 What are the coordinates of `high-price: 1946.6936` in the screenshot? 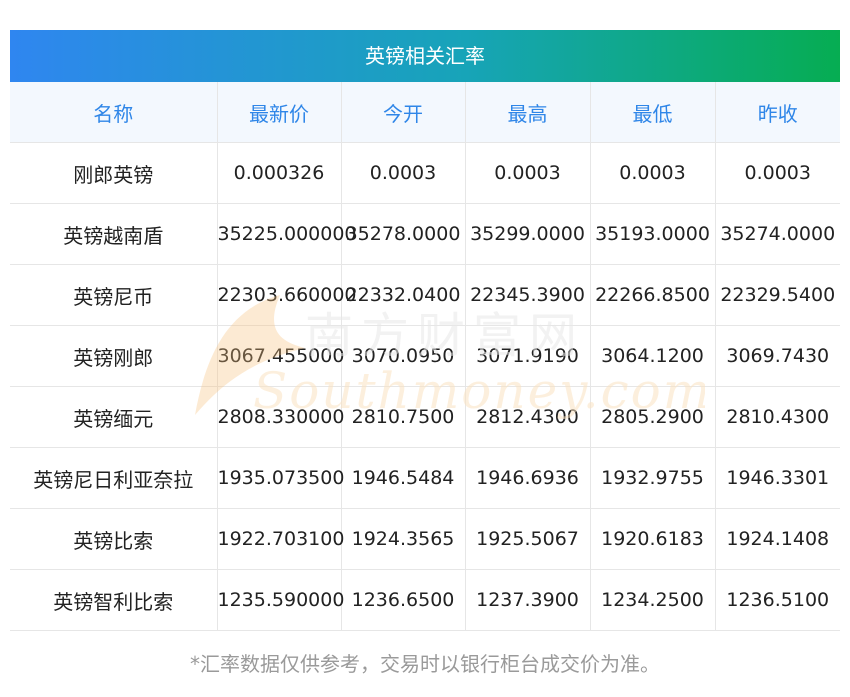 It's located at (528, 478).